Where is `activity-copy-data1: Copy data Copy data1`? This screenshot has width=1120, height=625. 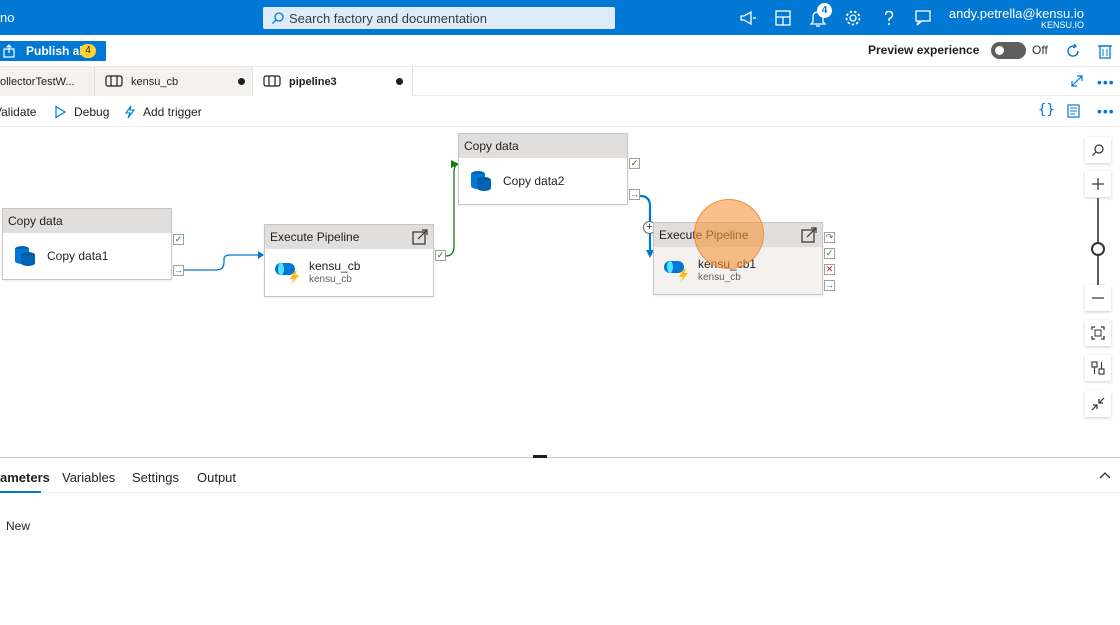 activity-copy-data1: Copy data Copy data1 is located at coordinates (87, 244).